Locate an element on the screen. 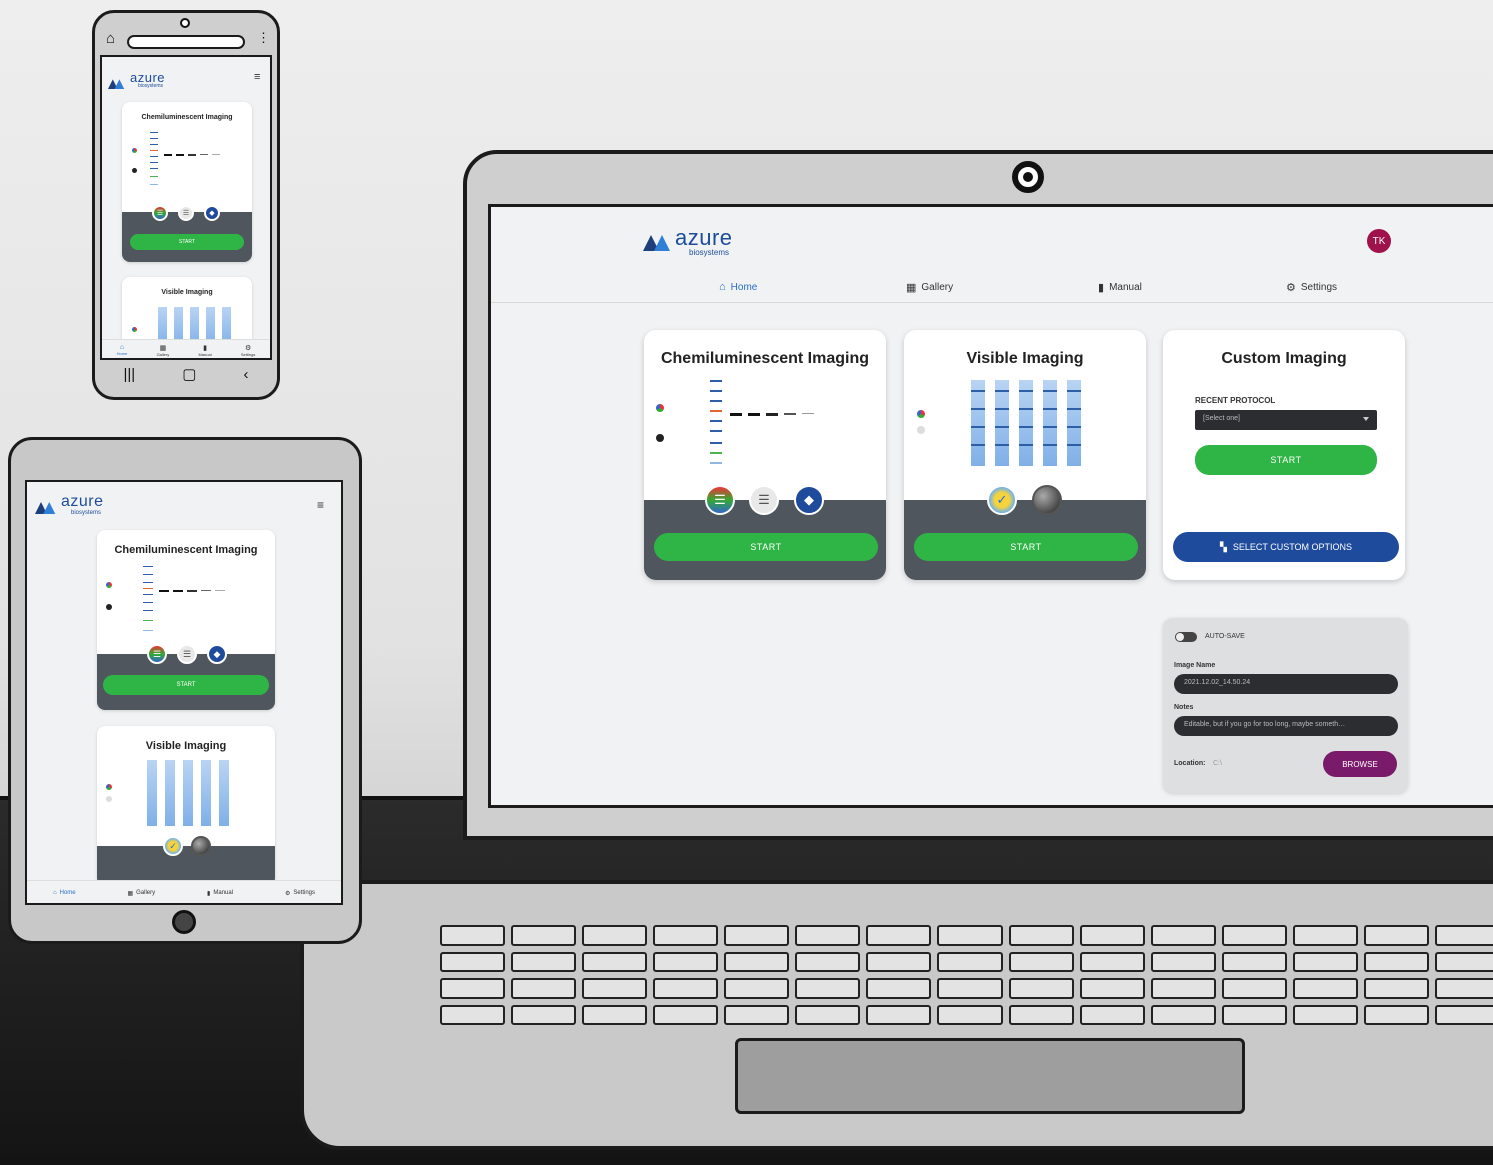  browser-menu-icon: ⋮ is located at coordinates (263, 38).